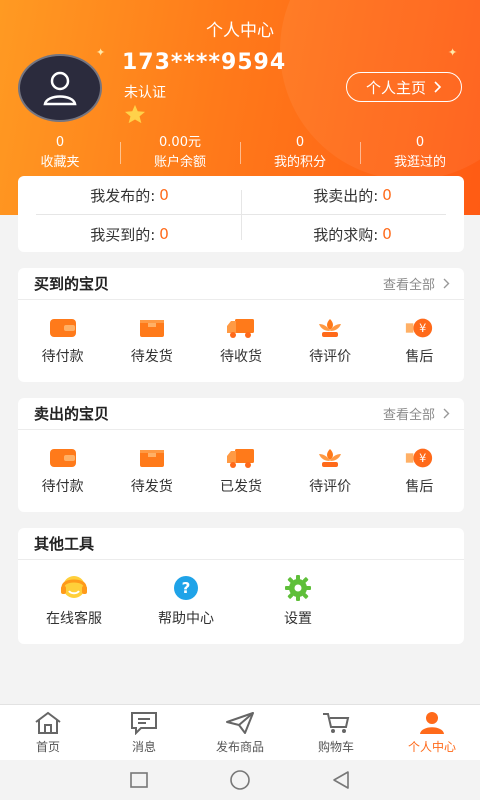  I want to click on order-status-label: 已发货, so click(240, 487).